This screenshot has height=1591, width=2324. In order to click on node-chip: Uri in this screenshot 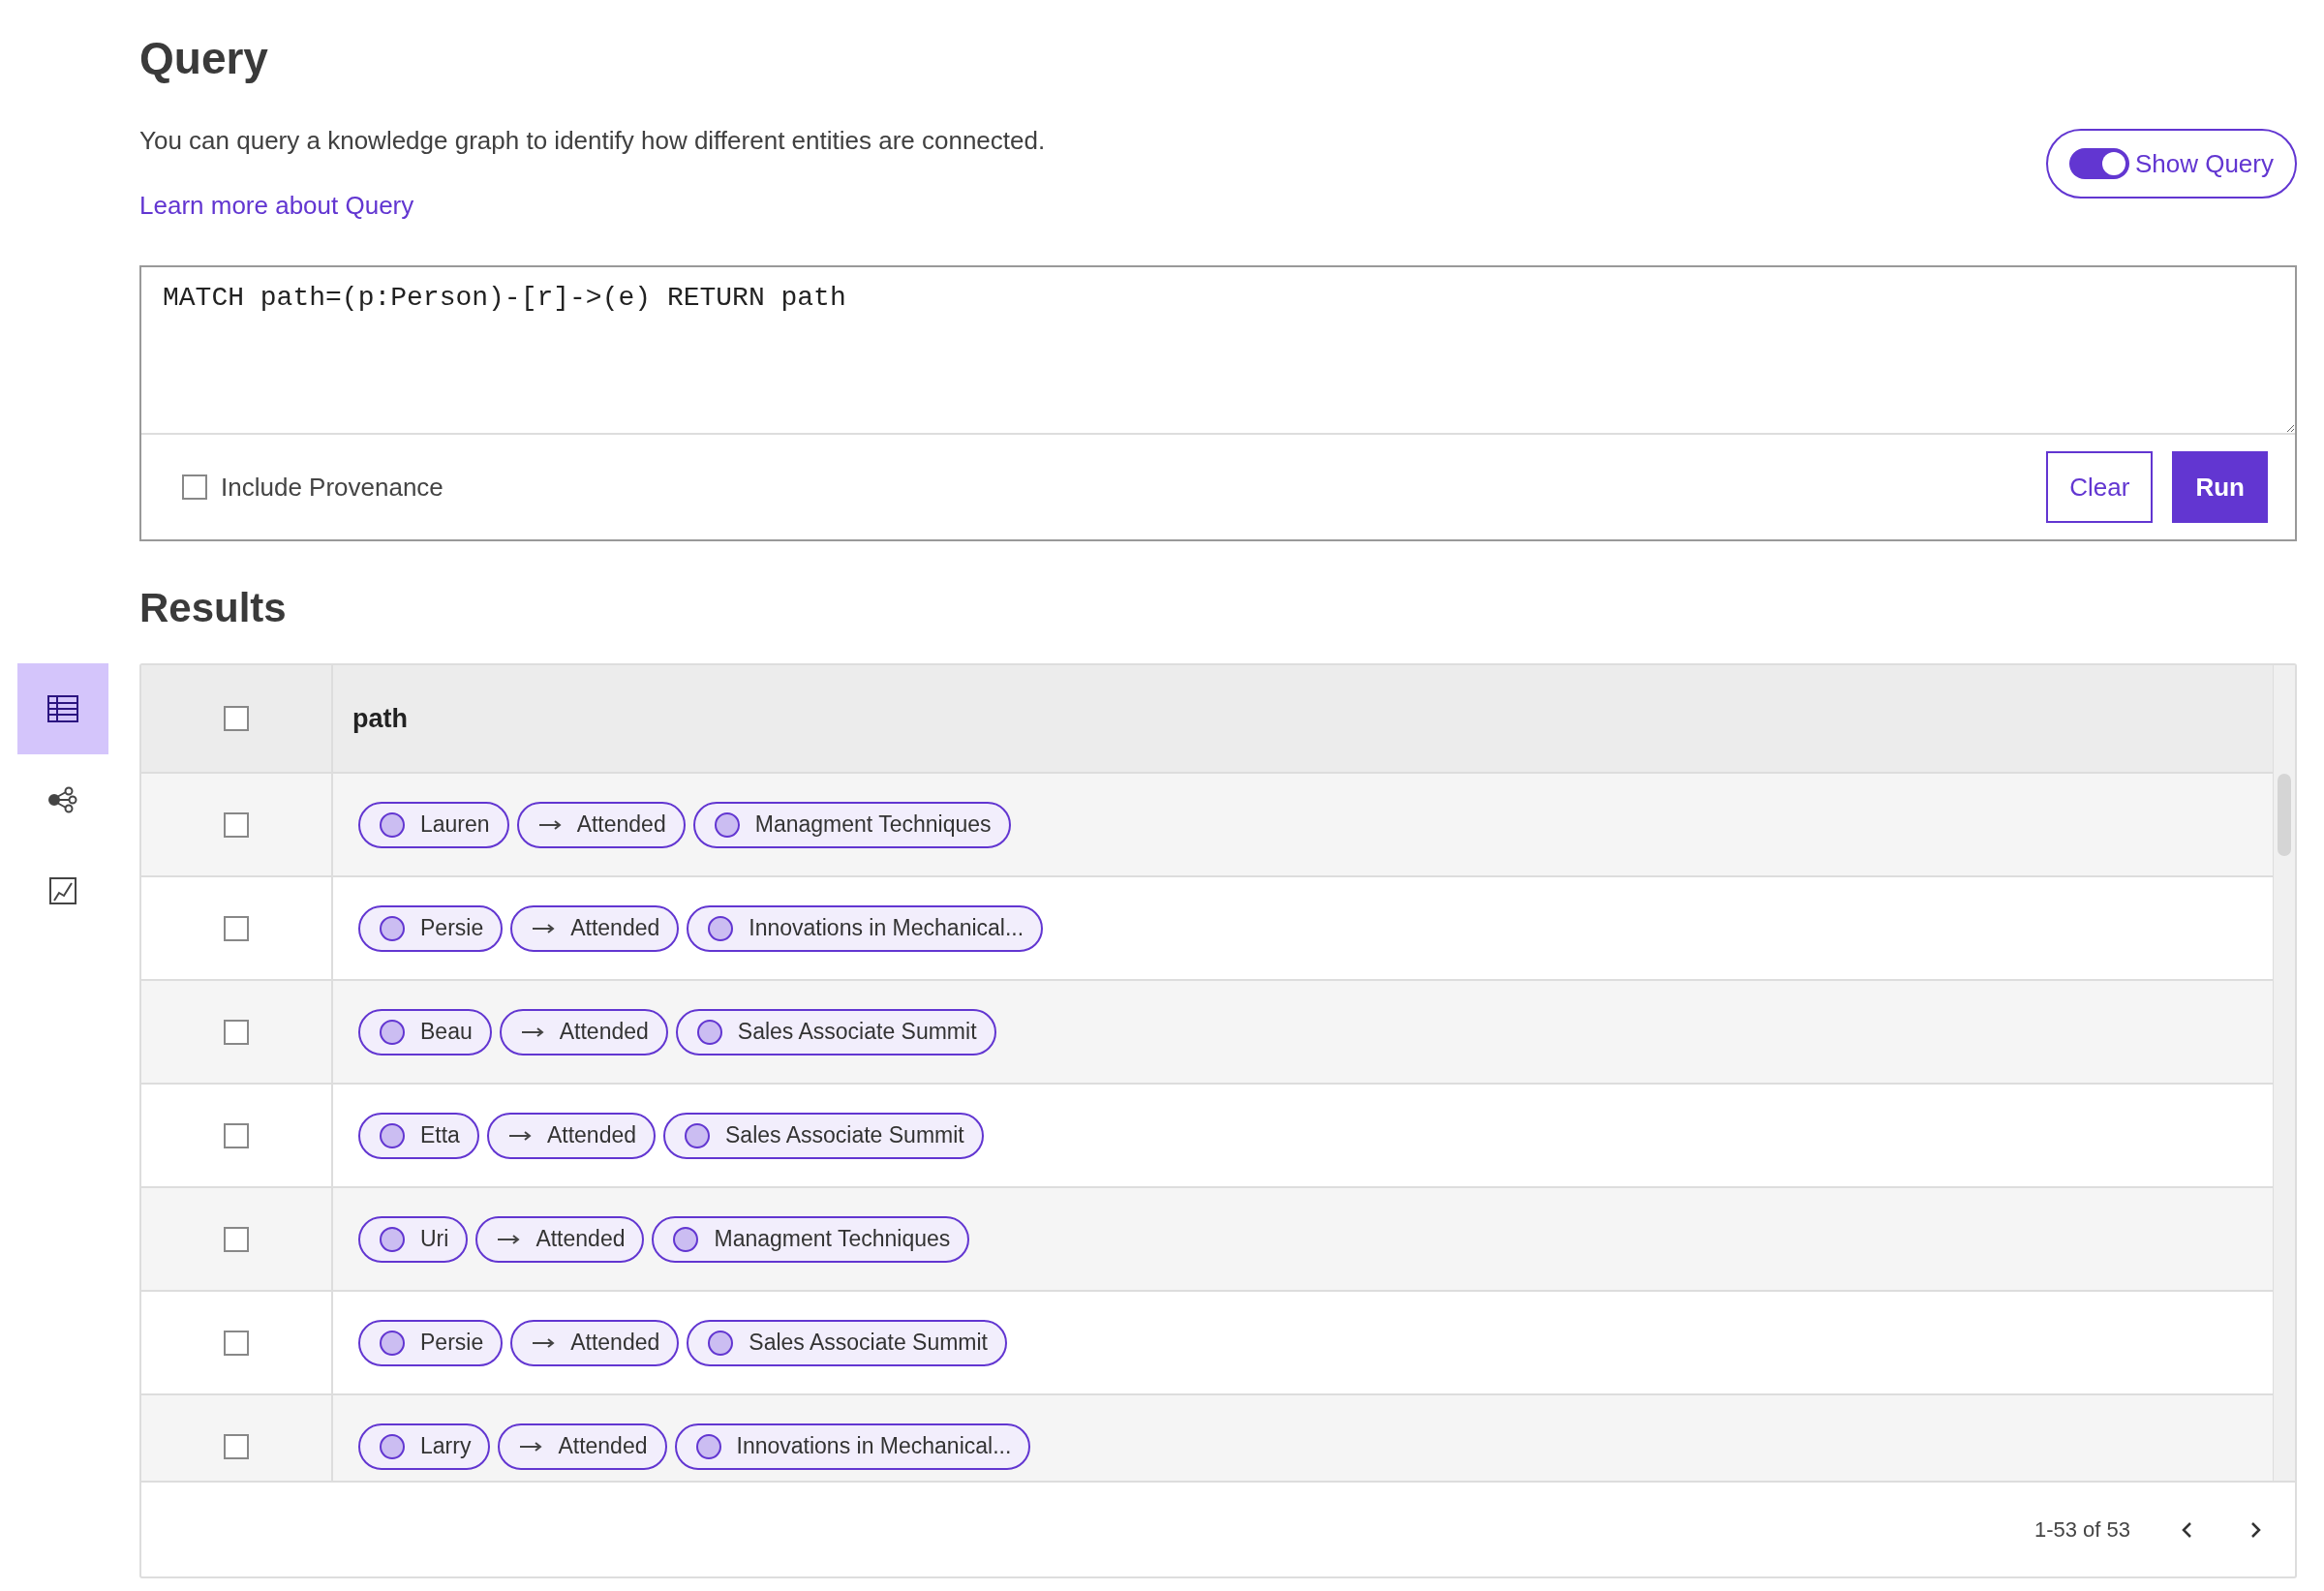, I will do `click(414, 1239)`.